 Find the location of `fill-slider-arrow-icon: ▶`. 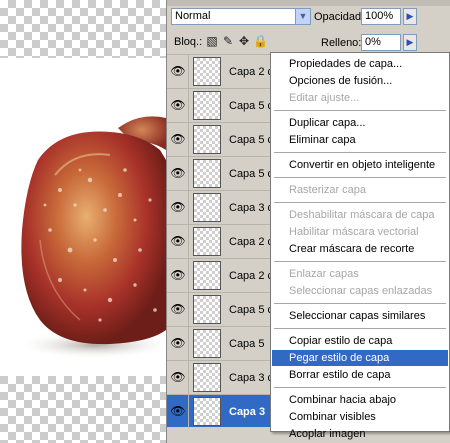

fill-slider-arrow-icon: ▶ is located at coordinates (410, 42).